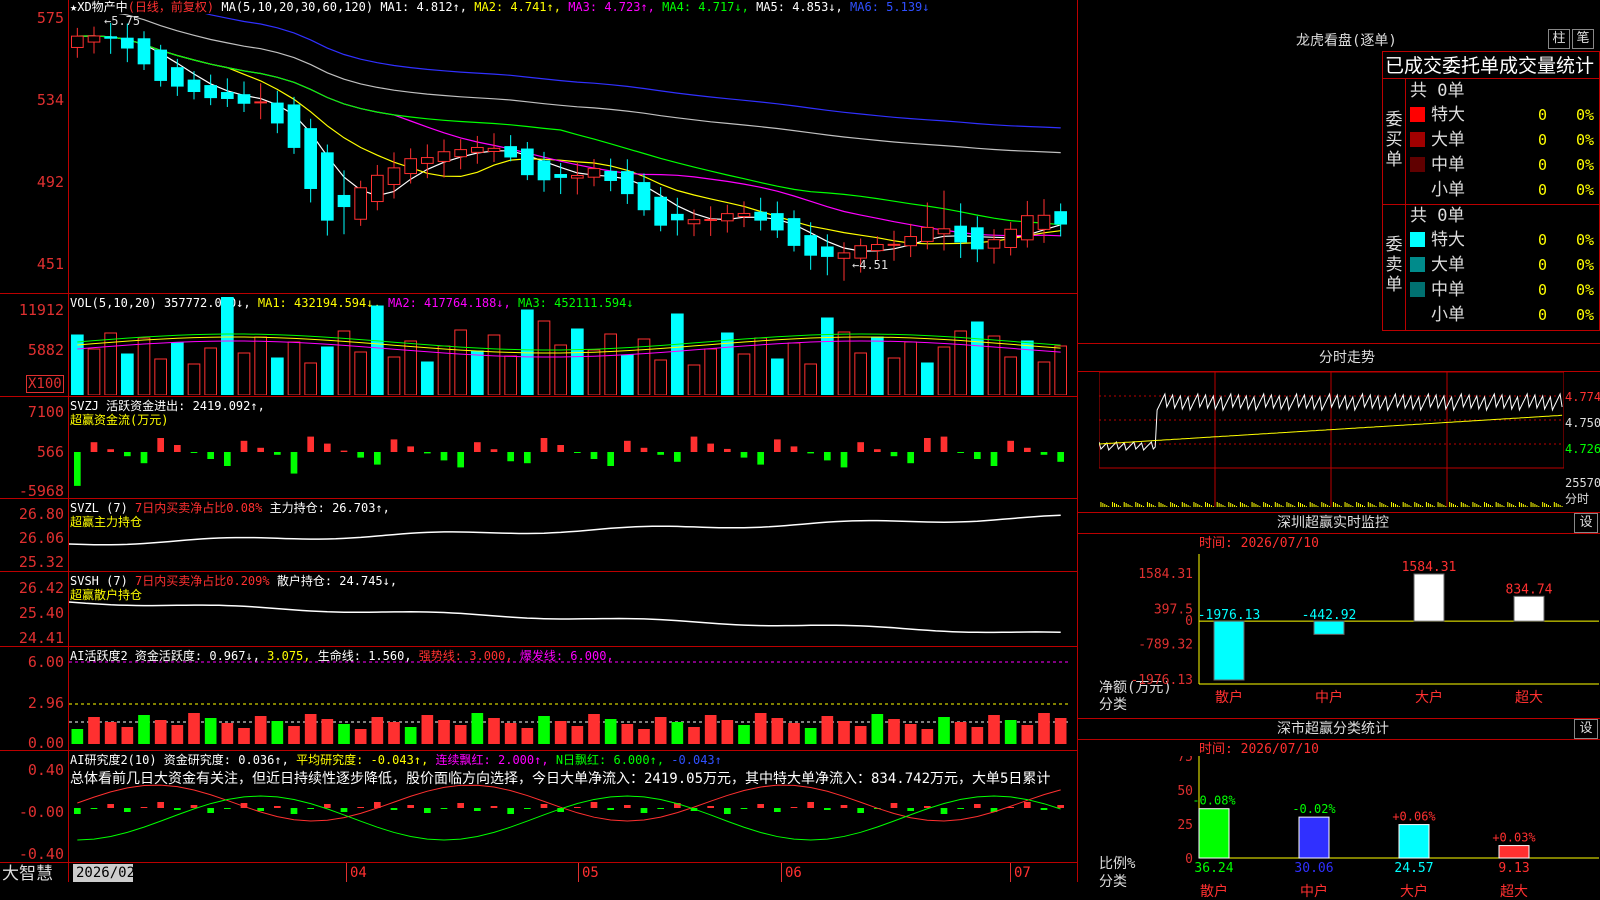 Image resolution: width=1600 pixels, height=900 pixels. What do you see at coordinates (50, 182) in the screenshot?
I see `price-tick-492: 492` at bounding box center [50, 182].